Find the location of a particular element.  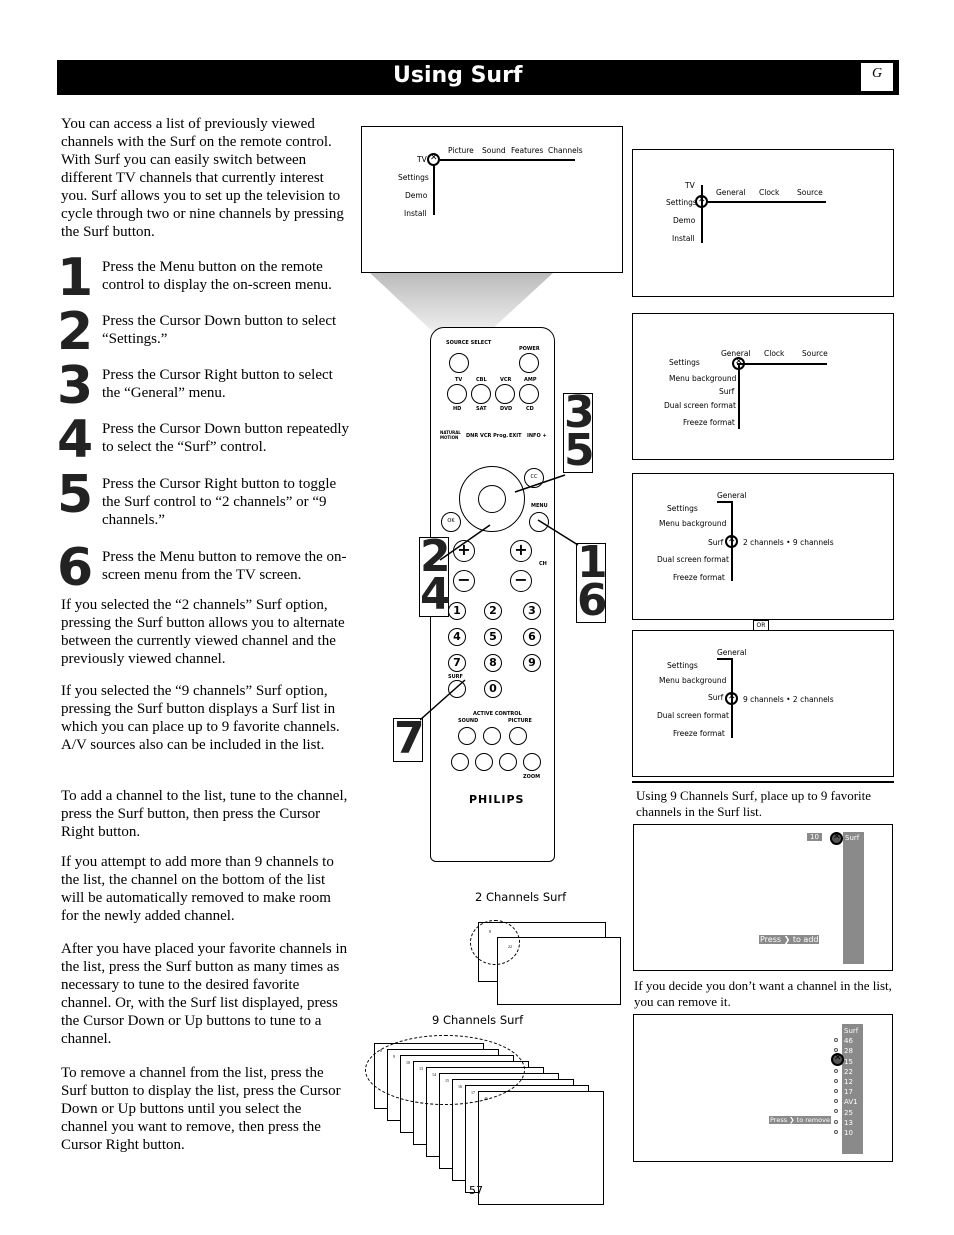

menu-tab: Features is located at coordinates (527, 150).